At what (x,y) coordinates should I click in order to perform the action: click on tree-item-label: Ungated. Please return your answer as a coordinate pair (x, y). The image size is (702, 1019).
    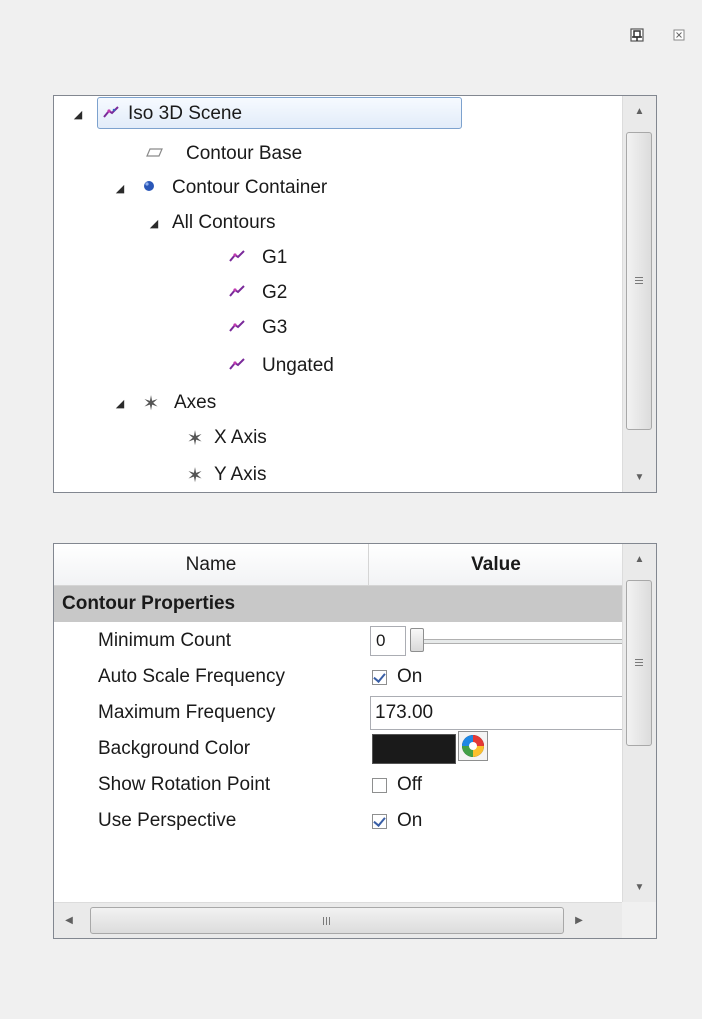
    Looking at the image, I should click on (298, 365).